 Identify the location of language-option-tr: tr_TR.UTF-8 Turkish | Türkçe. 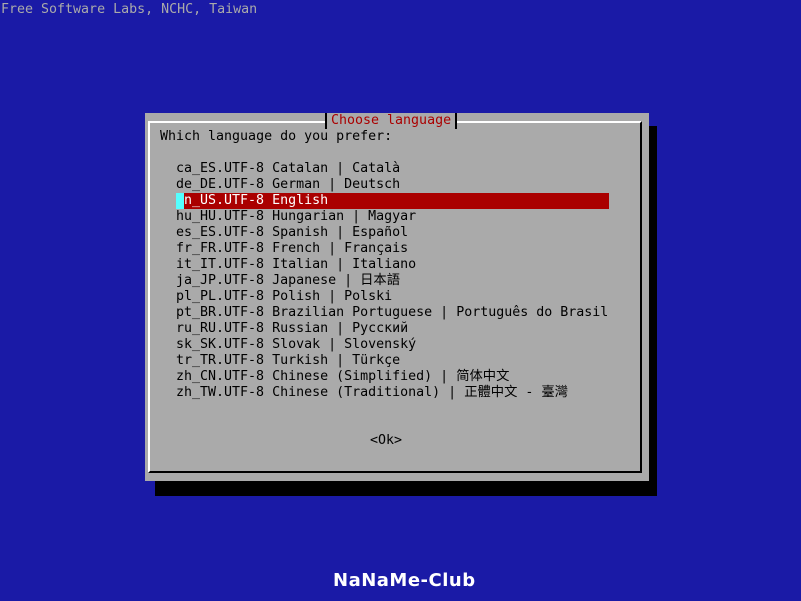
(392, 361).